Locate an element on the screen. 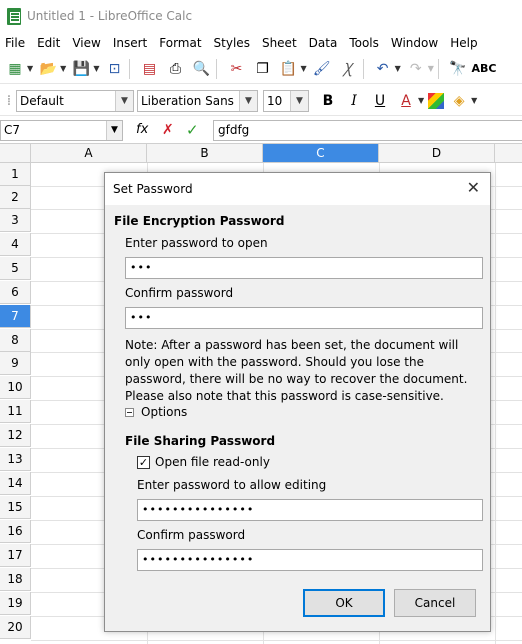 The width and height of the screenshot is (522, 644). menu-view: View is located at coordinates (86, 43).